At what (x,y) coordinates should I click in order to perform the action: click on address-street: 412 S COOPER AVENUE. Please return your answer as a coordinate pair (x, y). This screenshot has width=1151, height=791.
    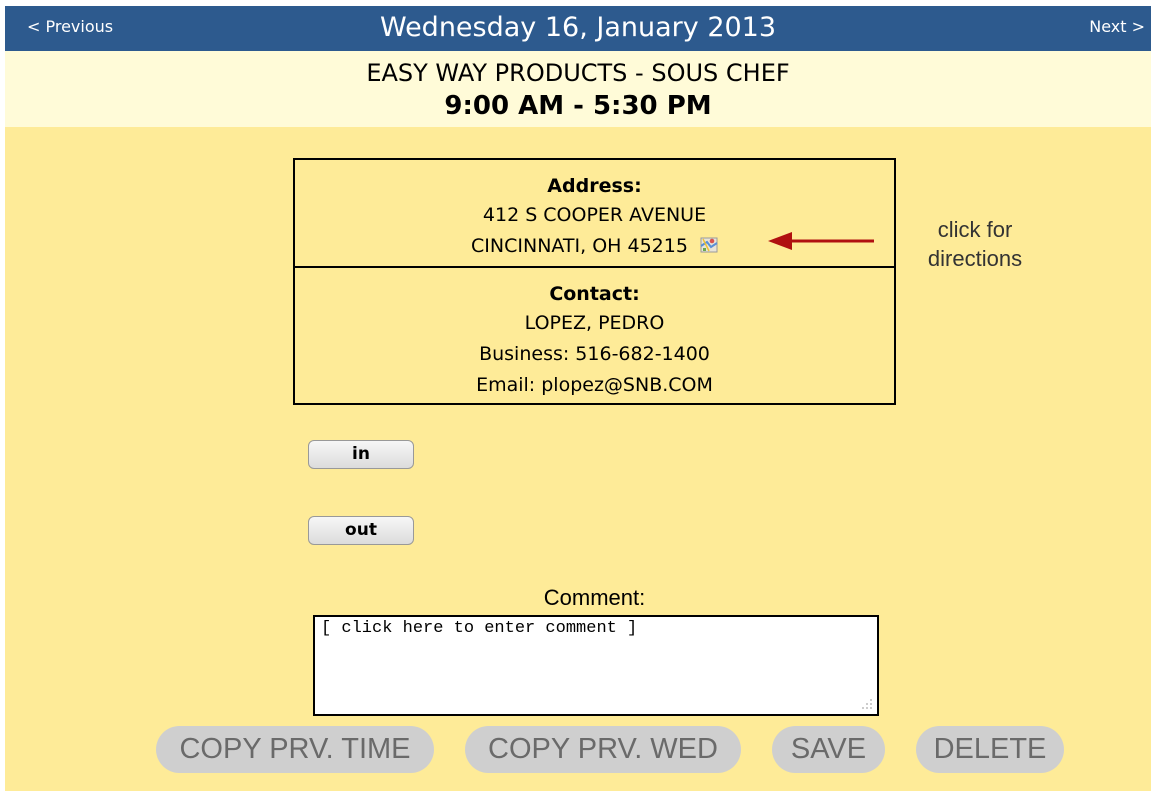
    Looking at the image, I should click on (594, 215).